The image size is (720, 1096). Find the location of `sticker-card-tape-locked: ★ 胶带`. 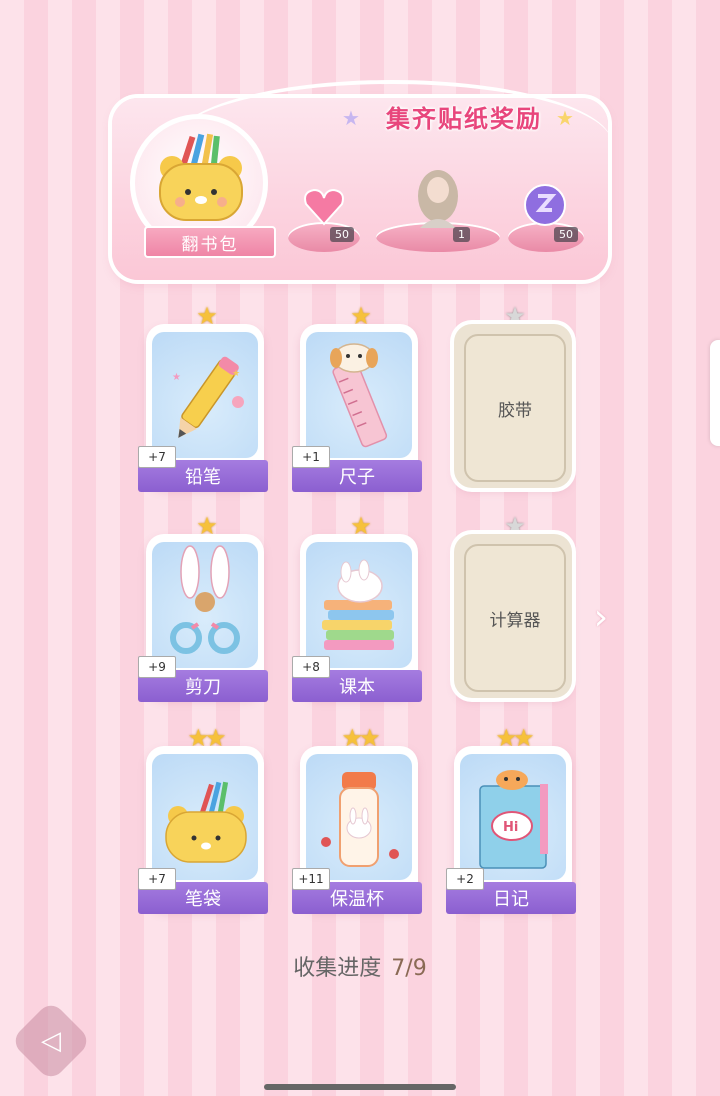

sticker-card-tape-locked: ★ 胶带 is located at coordinates (511, 395).